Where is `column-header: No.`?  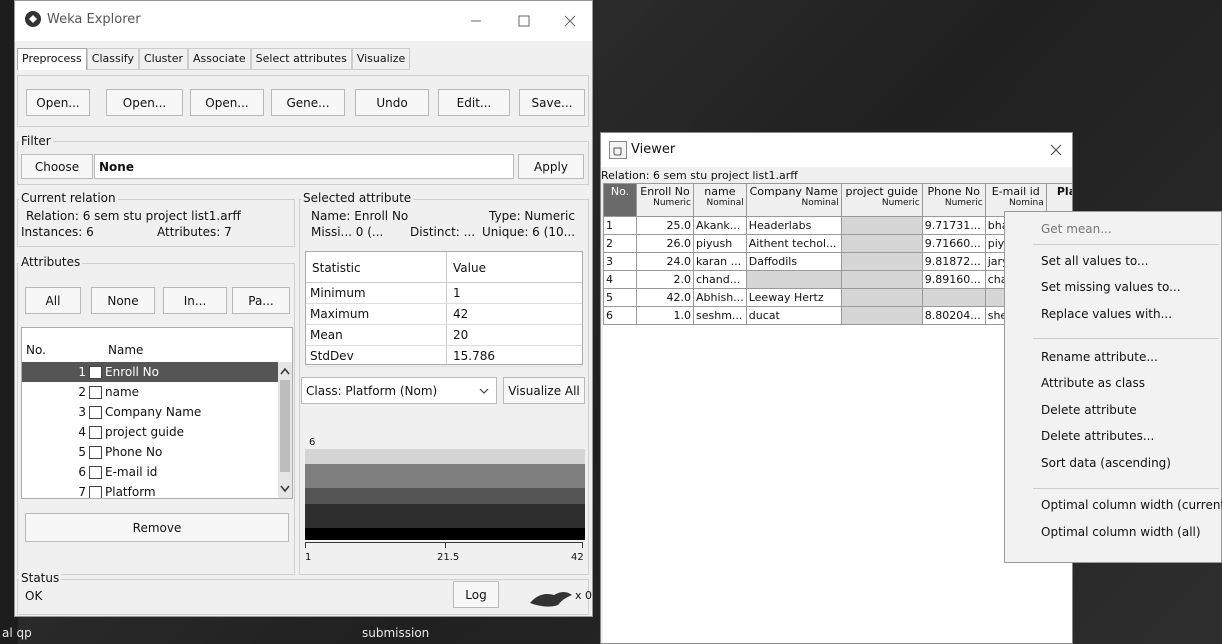 column-header: No. is located at coordinates (620, 200).